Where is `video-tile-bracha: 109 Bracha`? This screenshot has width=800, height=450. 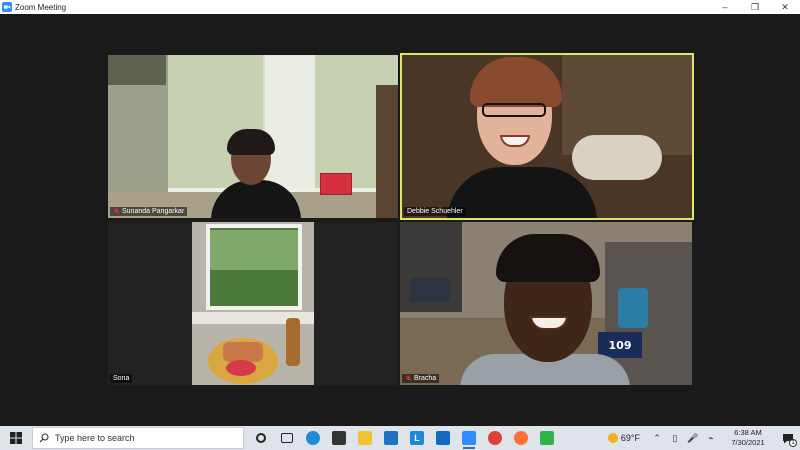
video-tile-bracha: 109 Bracha is located at coordinates (546, 303).